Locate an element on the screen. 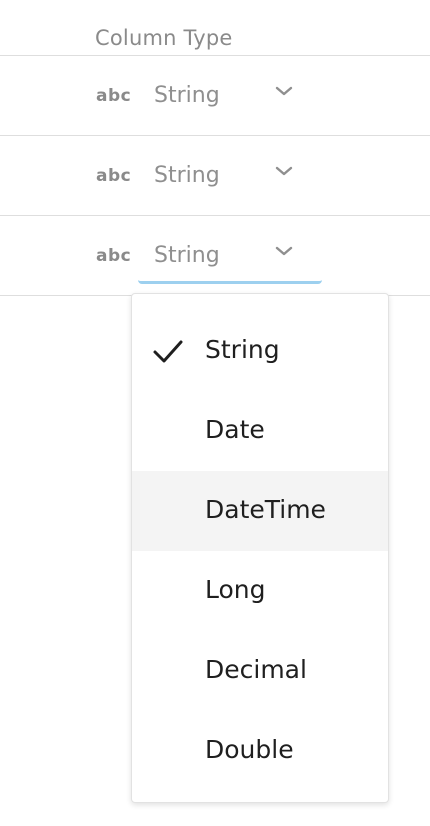 This screenshot has width=430, height=826. column-type-heading: Column Type is located at coordinates (164, 38).